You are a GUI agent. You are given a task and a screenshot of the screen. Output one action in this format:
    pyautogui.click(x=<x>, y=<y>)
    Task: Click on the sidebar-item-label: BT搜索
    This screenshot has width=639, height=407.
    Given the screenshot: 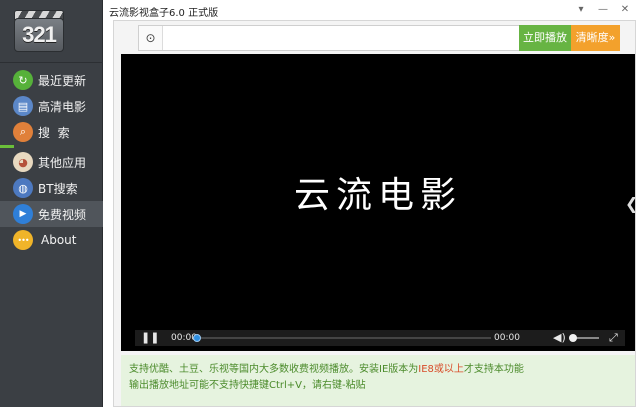 What is the action you would take?
    pyautogui.click(x=58, y=188)
    